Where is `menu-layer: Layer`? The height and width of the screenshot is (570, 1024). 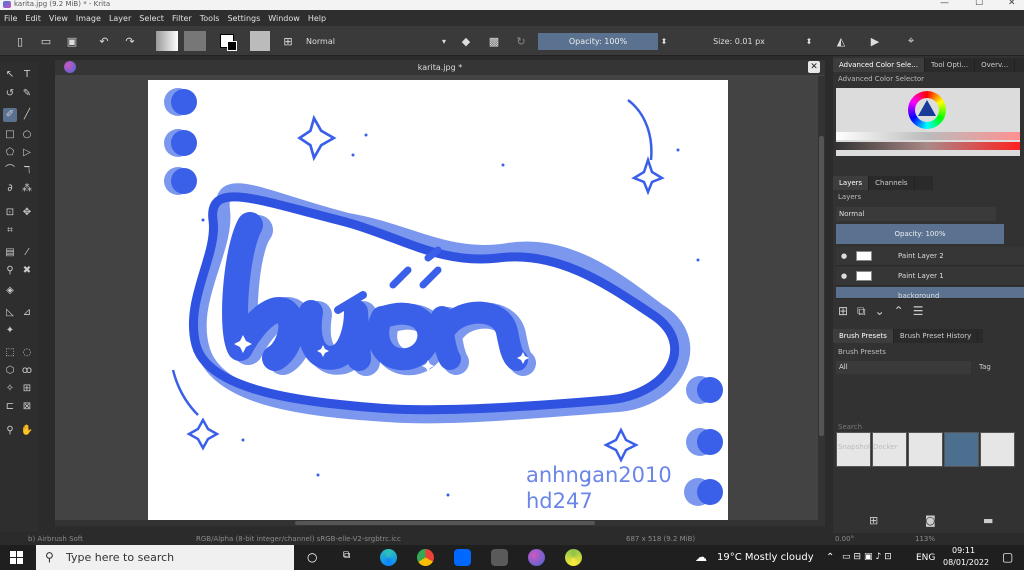
menu-layer: Layer is located at coordinates (120, 18).